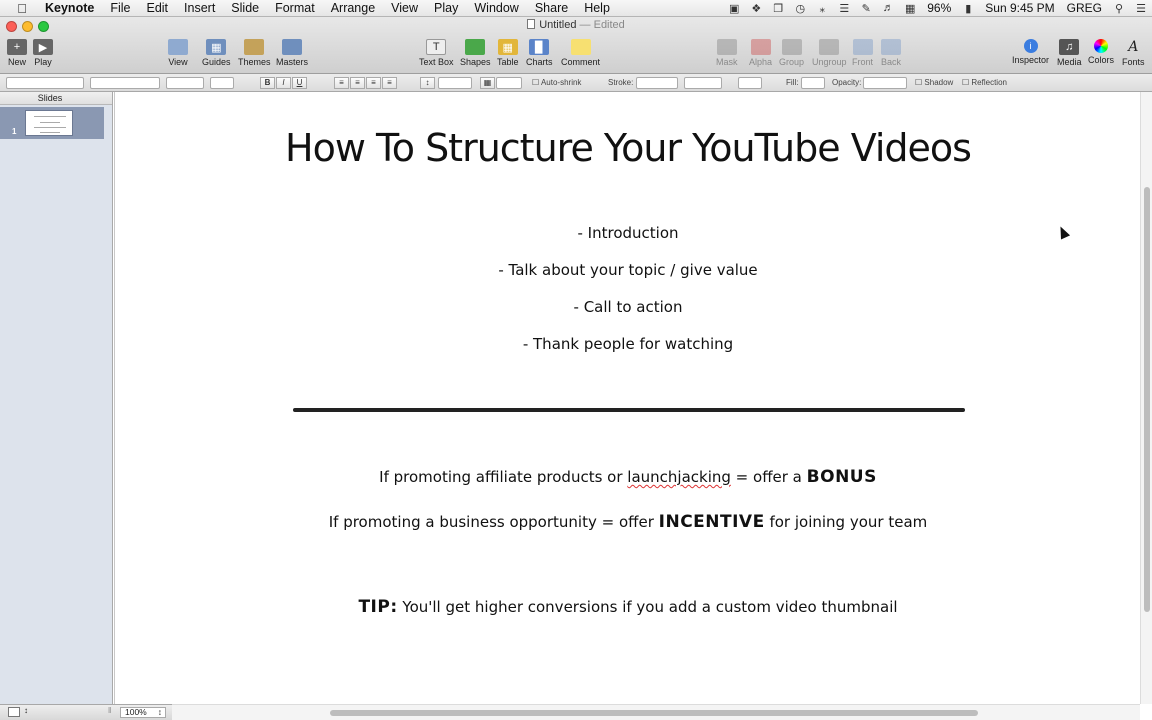 The height and width of the screenshot is (720, 1152). What do you see at coordinates (761, 62) in the screenshot?
I see `alpha-label: Alpha` at bounding box center [761, 62].